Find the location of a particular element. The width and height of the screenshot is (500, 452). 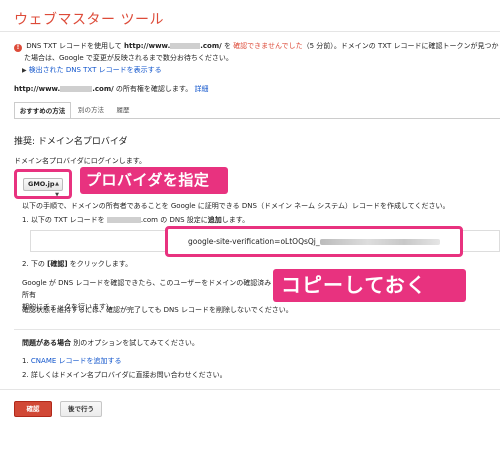

detail-link: 詳細 is located at coordinates (201, 89).